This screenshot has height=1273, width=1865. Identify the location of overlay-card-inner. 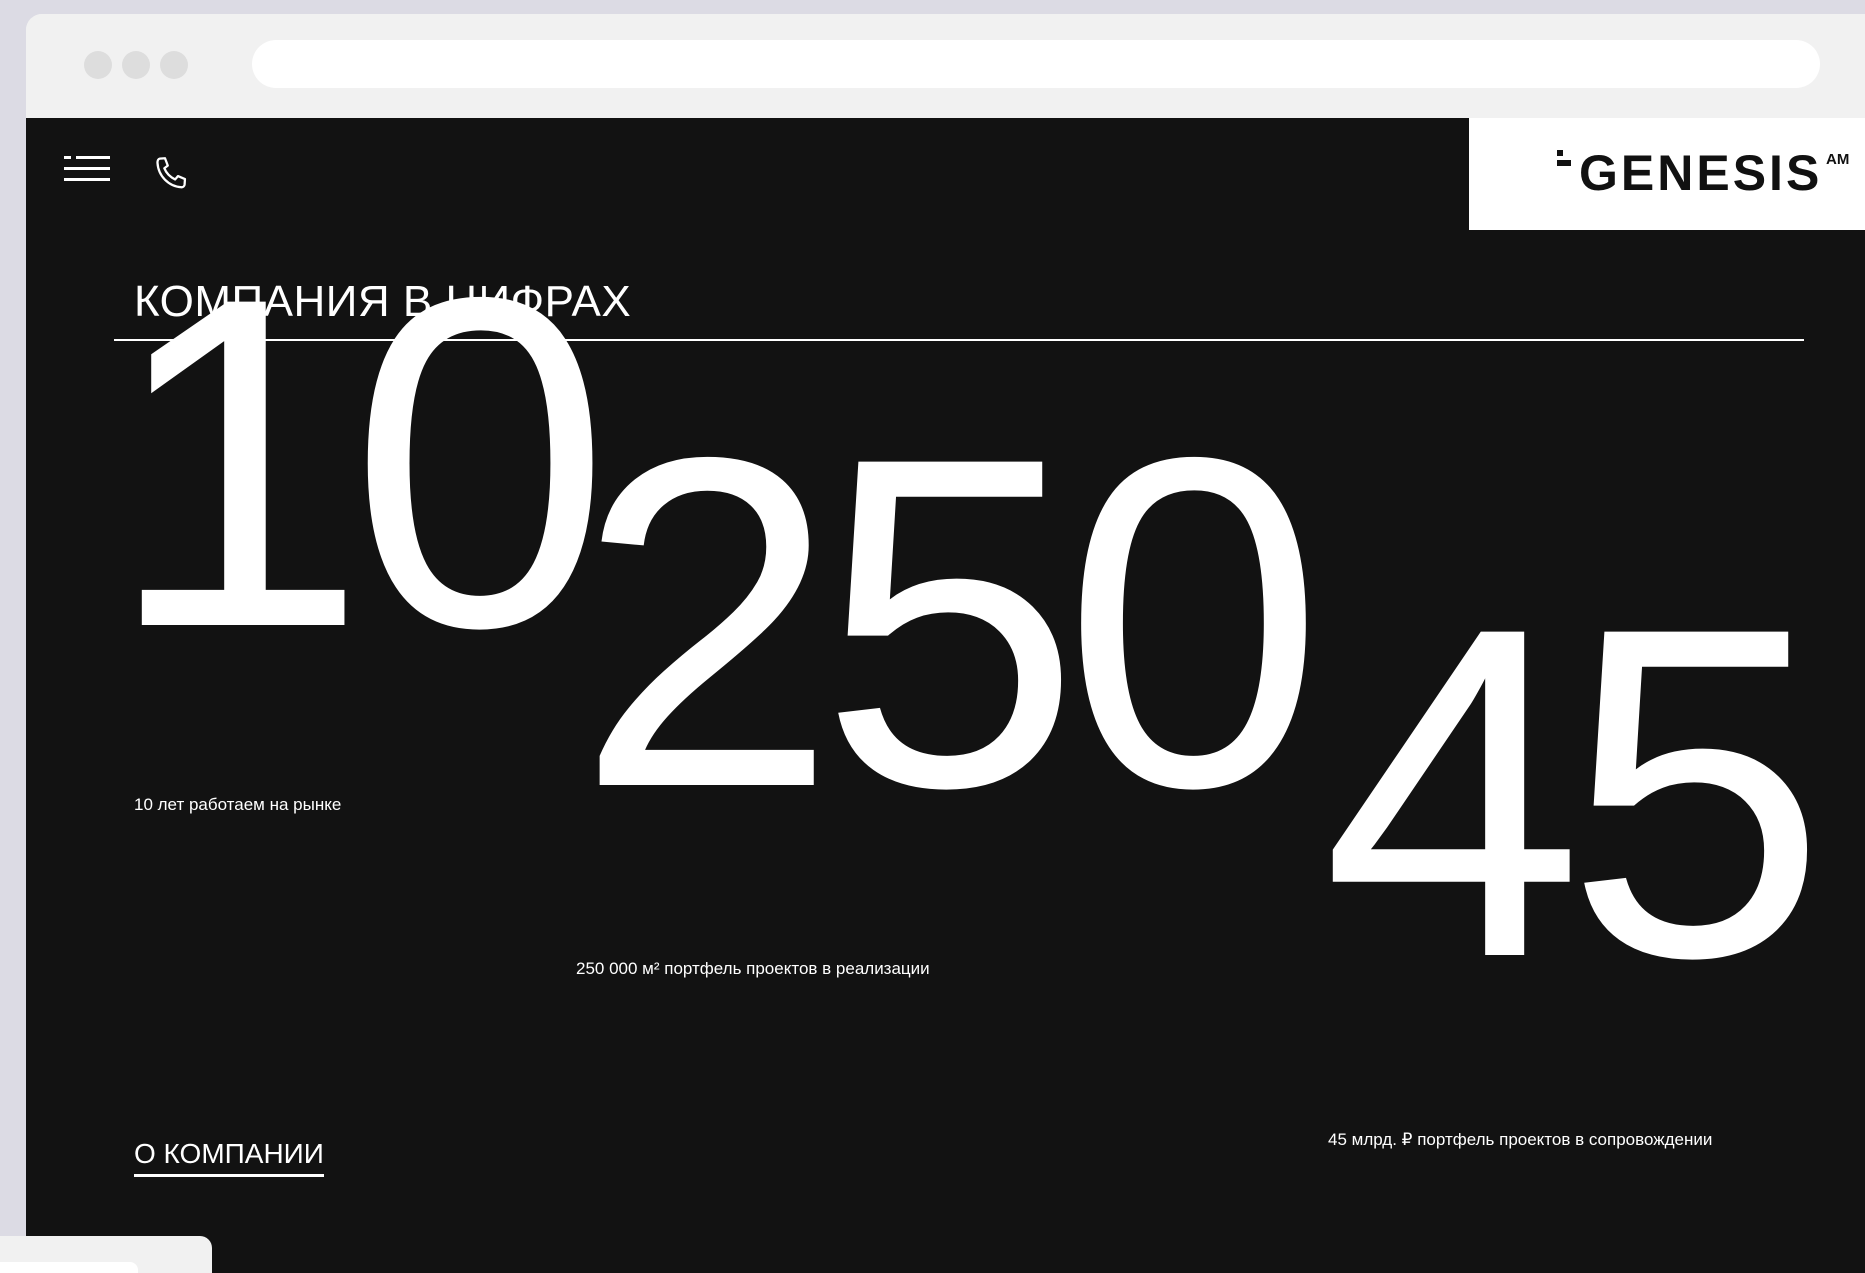
(69, 1267).